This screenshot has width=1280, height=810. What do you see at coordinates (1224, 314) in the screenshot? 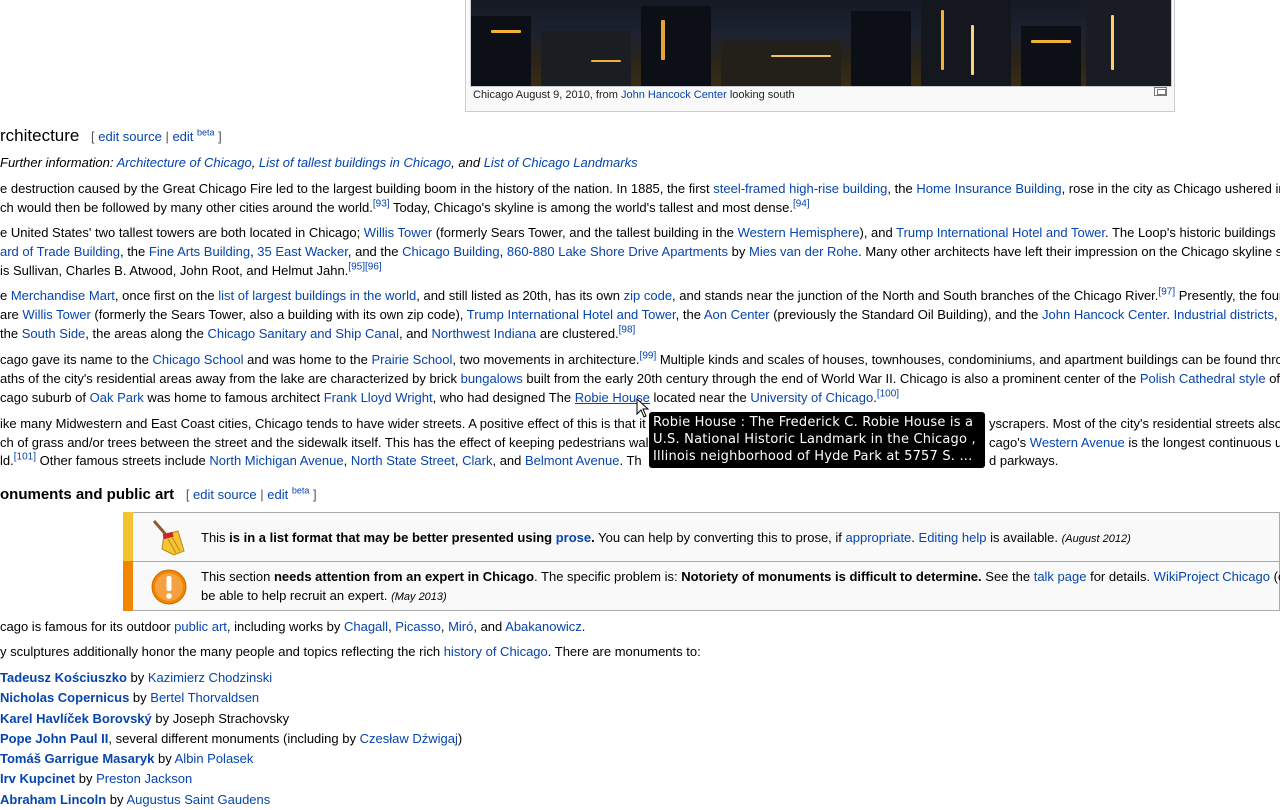
I see `link-industrial-districts: Industrial districts` at bounding box center [1224, 314].